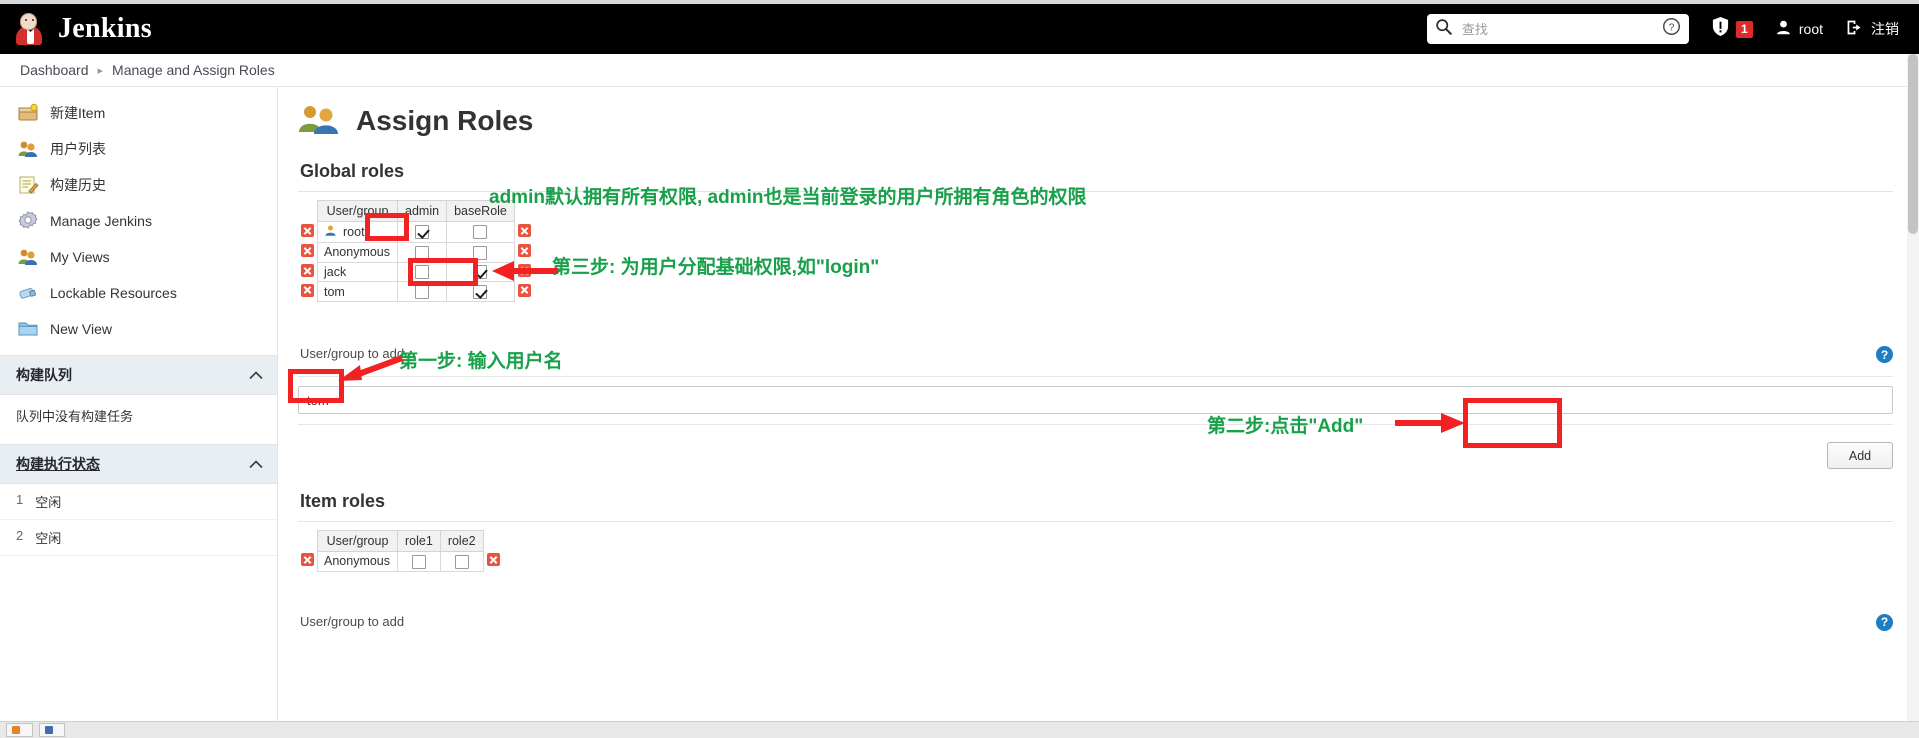  I want to click on checkbox-role2, so click(461, 561).